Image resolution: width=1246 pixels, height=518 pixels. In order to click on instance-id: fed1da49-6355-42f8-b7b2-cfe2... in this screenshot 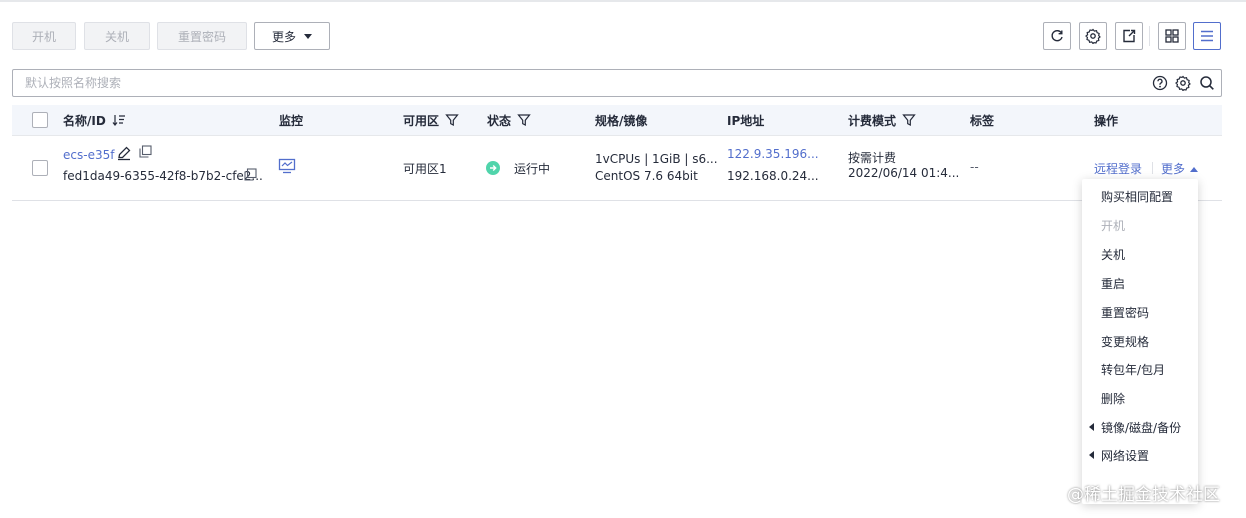, I will do `click(163, 176)`.